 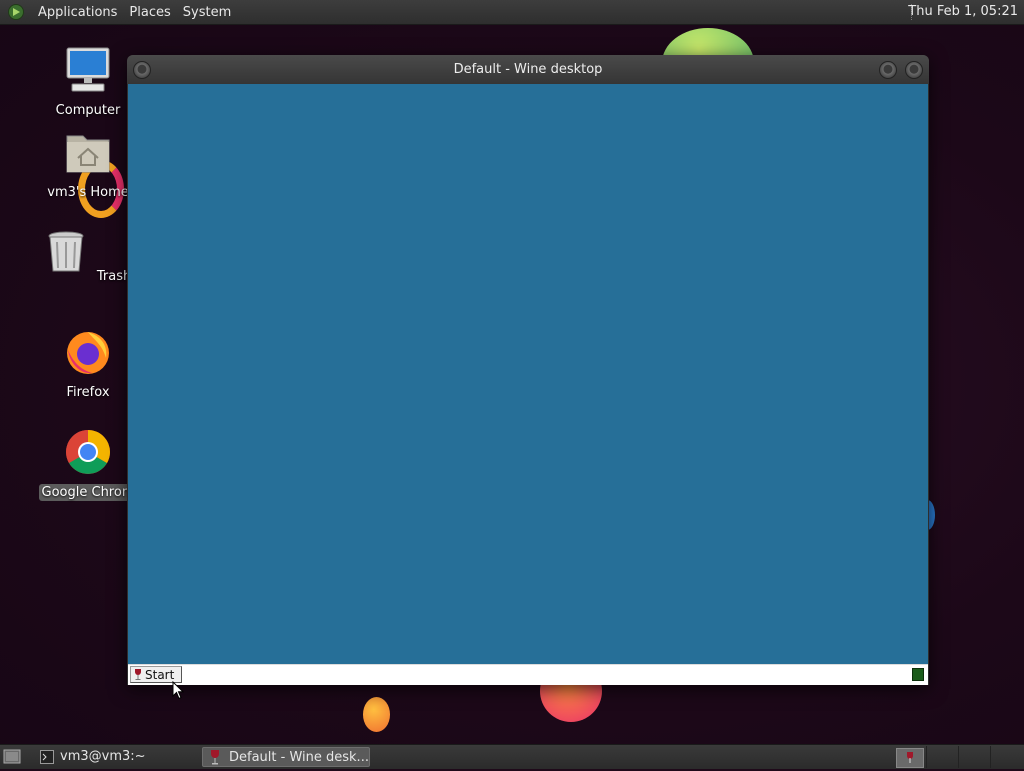 I want to click on wine-glass-icon, so click(x=138, y=674).